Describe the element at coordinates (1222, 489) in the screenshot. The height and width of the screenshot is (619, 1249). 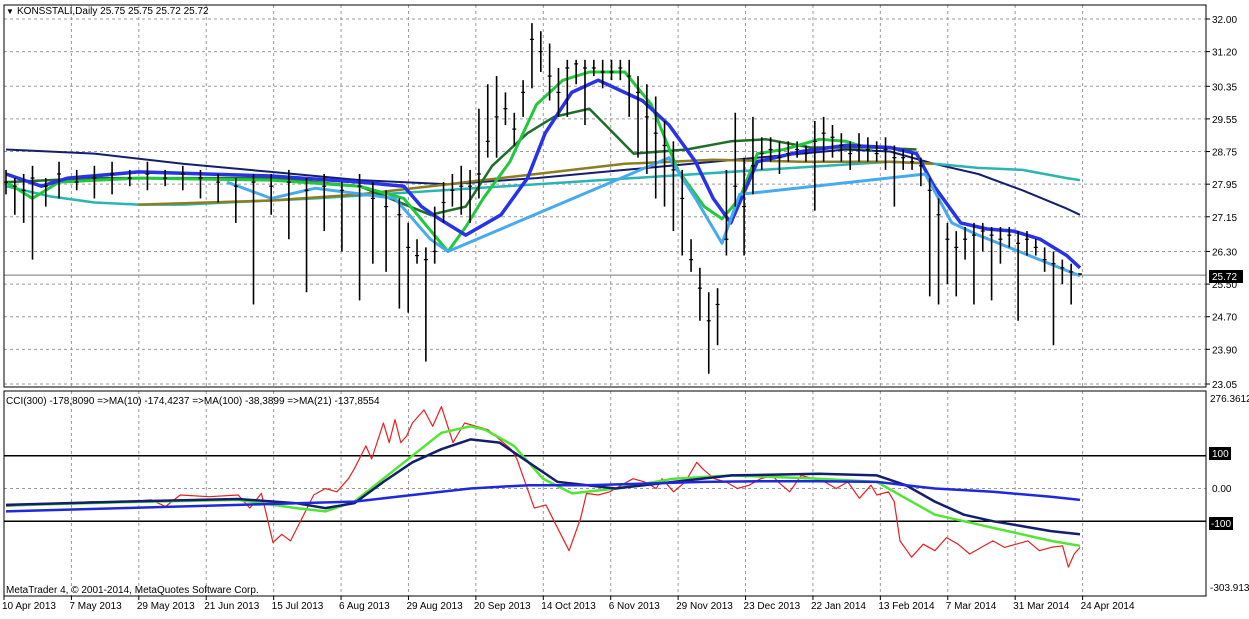
I see `indicator-axis-label: 0.00` at that location.